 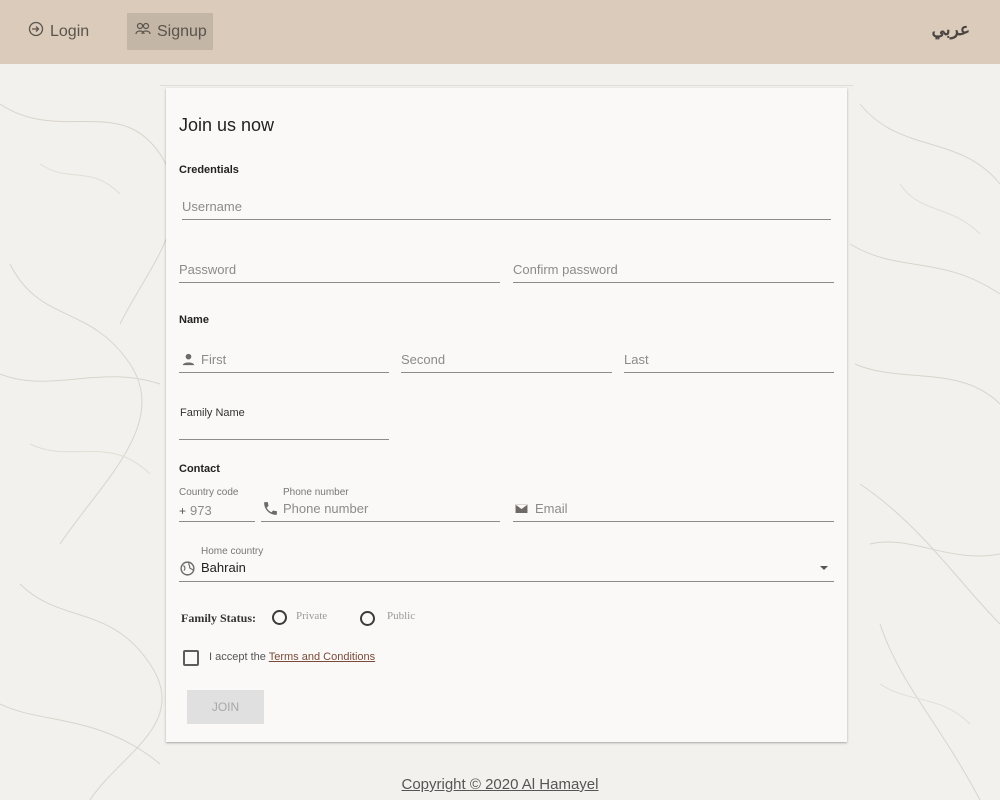 I want to click on terms-prefix: I accept the, so click(x=237, y=657).